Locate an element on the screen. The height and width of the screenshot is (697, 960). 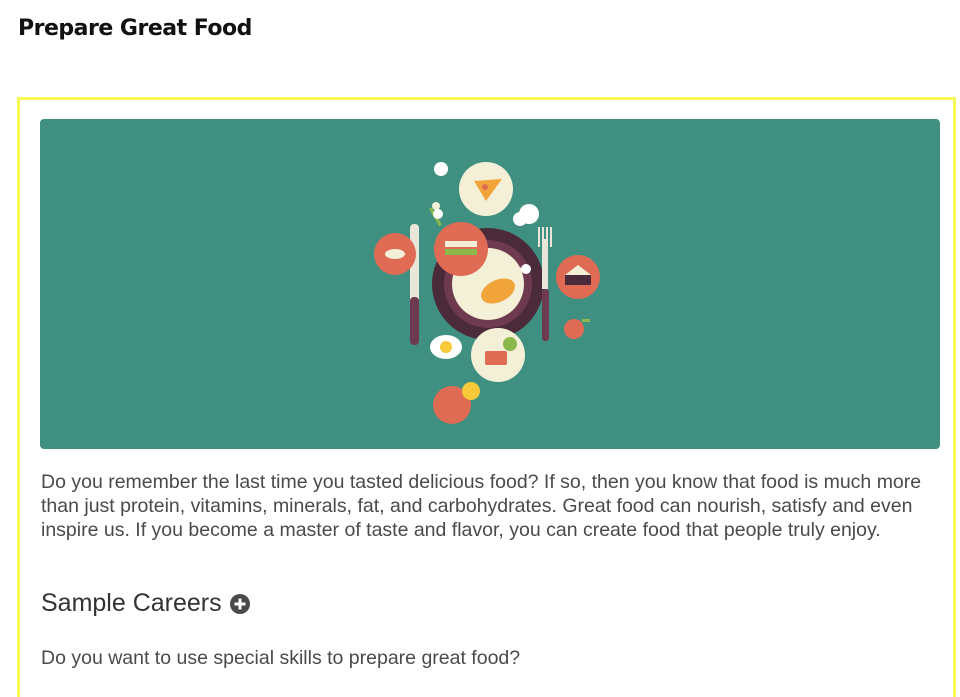
page-title: Prepare Great Food is located at coordinates (135, 28).